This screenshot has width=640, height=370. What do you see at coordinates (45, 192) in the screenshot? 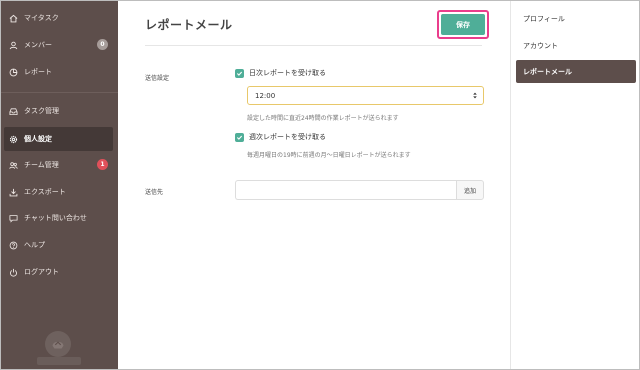
I see `sidebar-item-label: エクスポート` at bounding box center [45, 192].